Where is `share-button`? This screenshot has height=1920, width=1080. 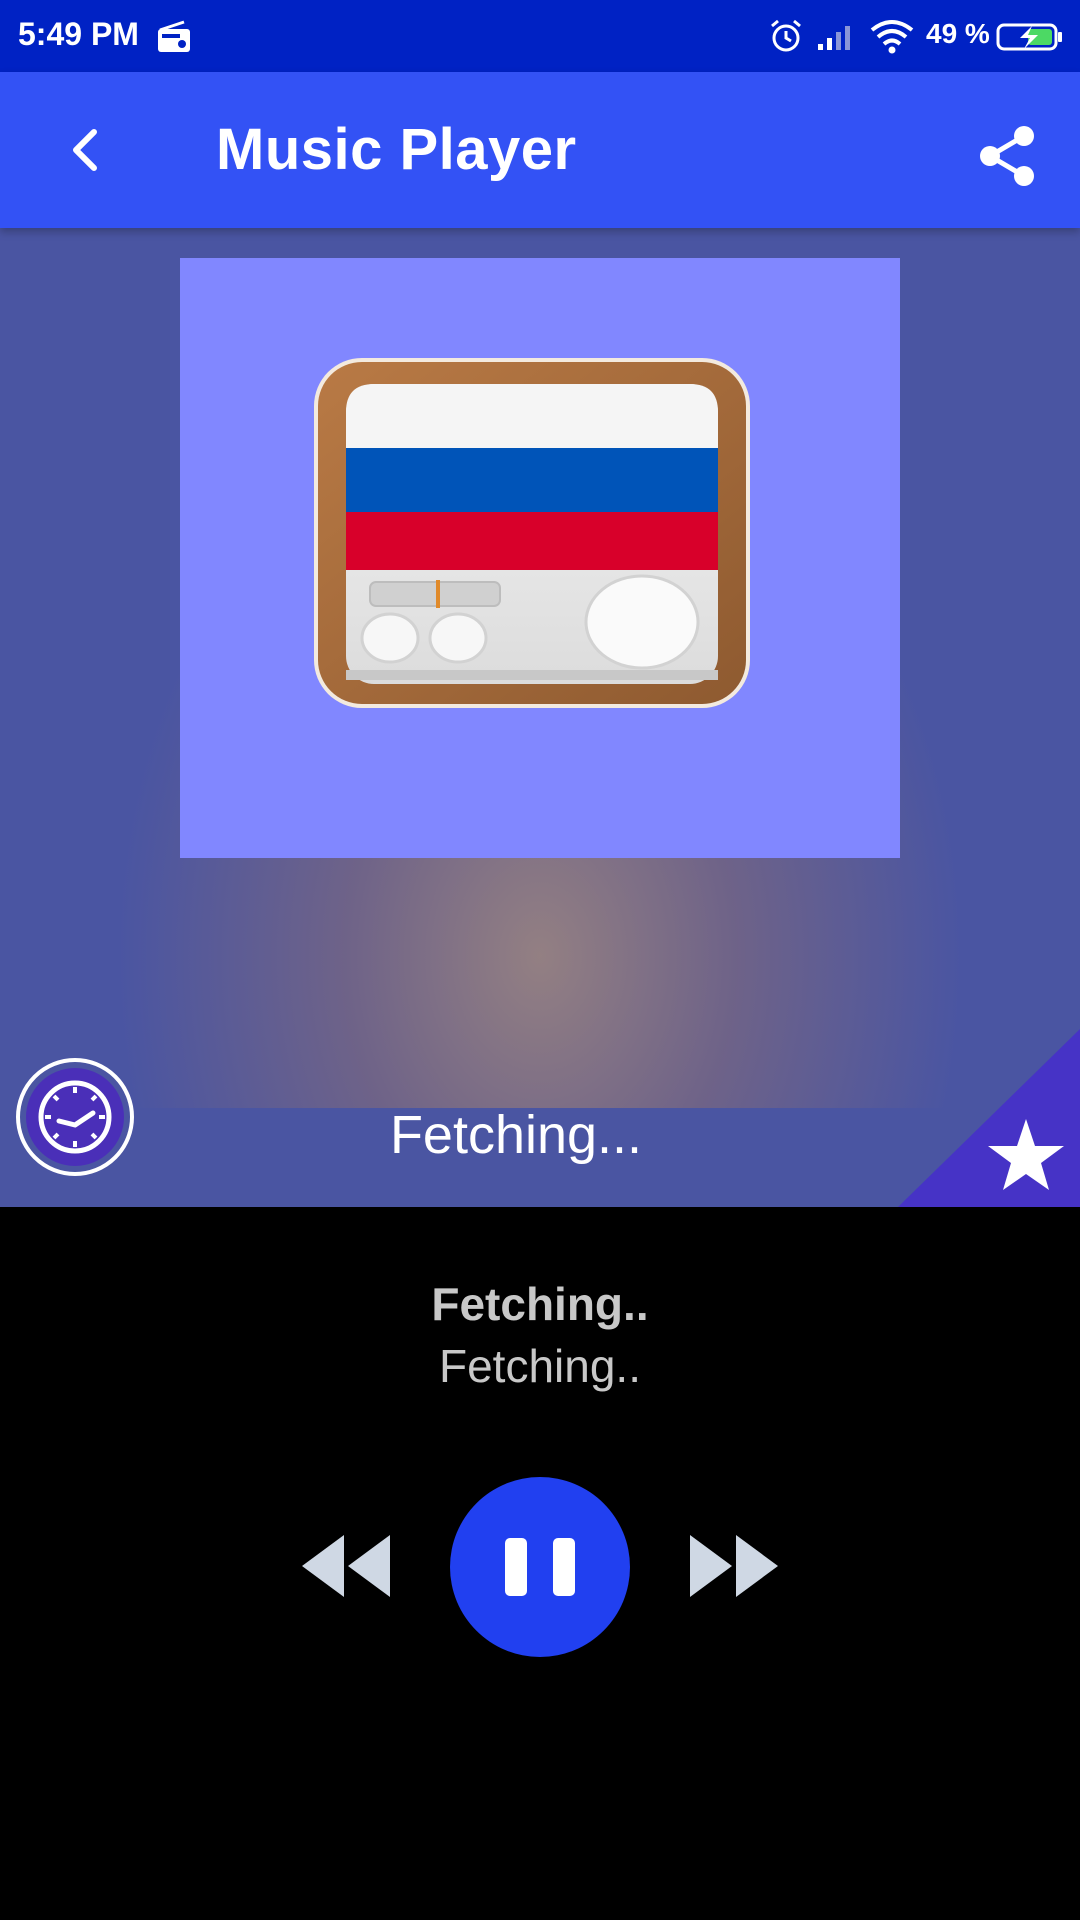
share-button is located at coordinates (1008, 156).